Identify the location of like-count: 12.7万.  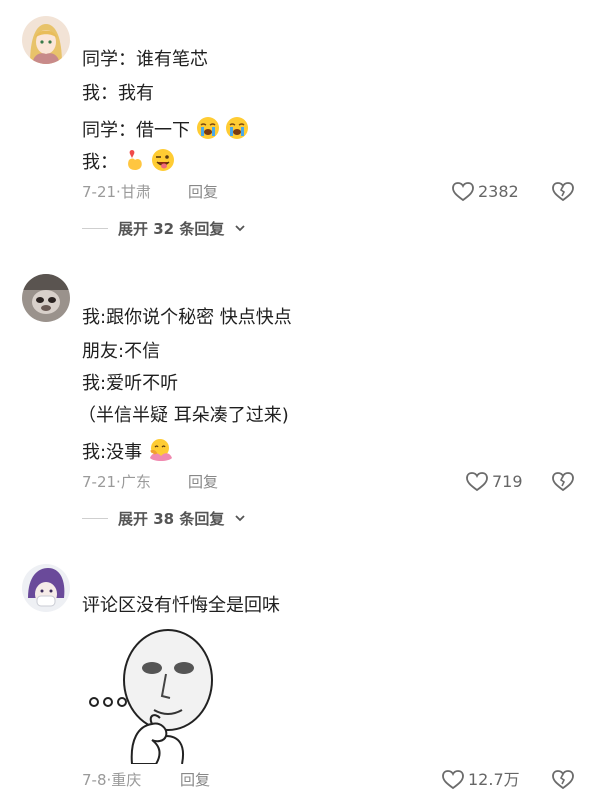
(494, 779).